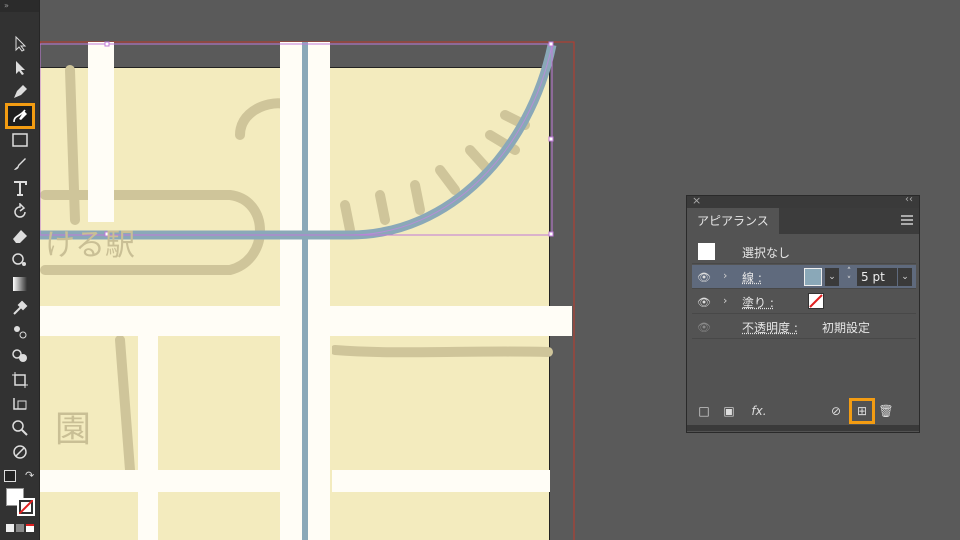 The height and width of the screenshot is (540, 960). What do you see at coordinates (909, 199) in the screenshot?
I see `collapse-panel-icon: ‹‹` at bounding box center [909, 199].